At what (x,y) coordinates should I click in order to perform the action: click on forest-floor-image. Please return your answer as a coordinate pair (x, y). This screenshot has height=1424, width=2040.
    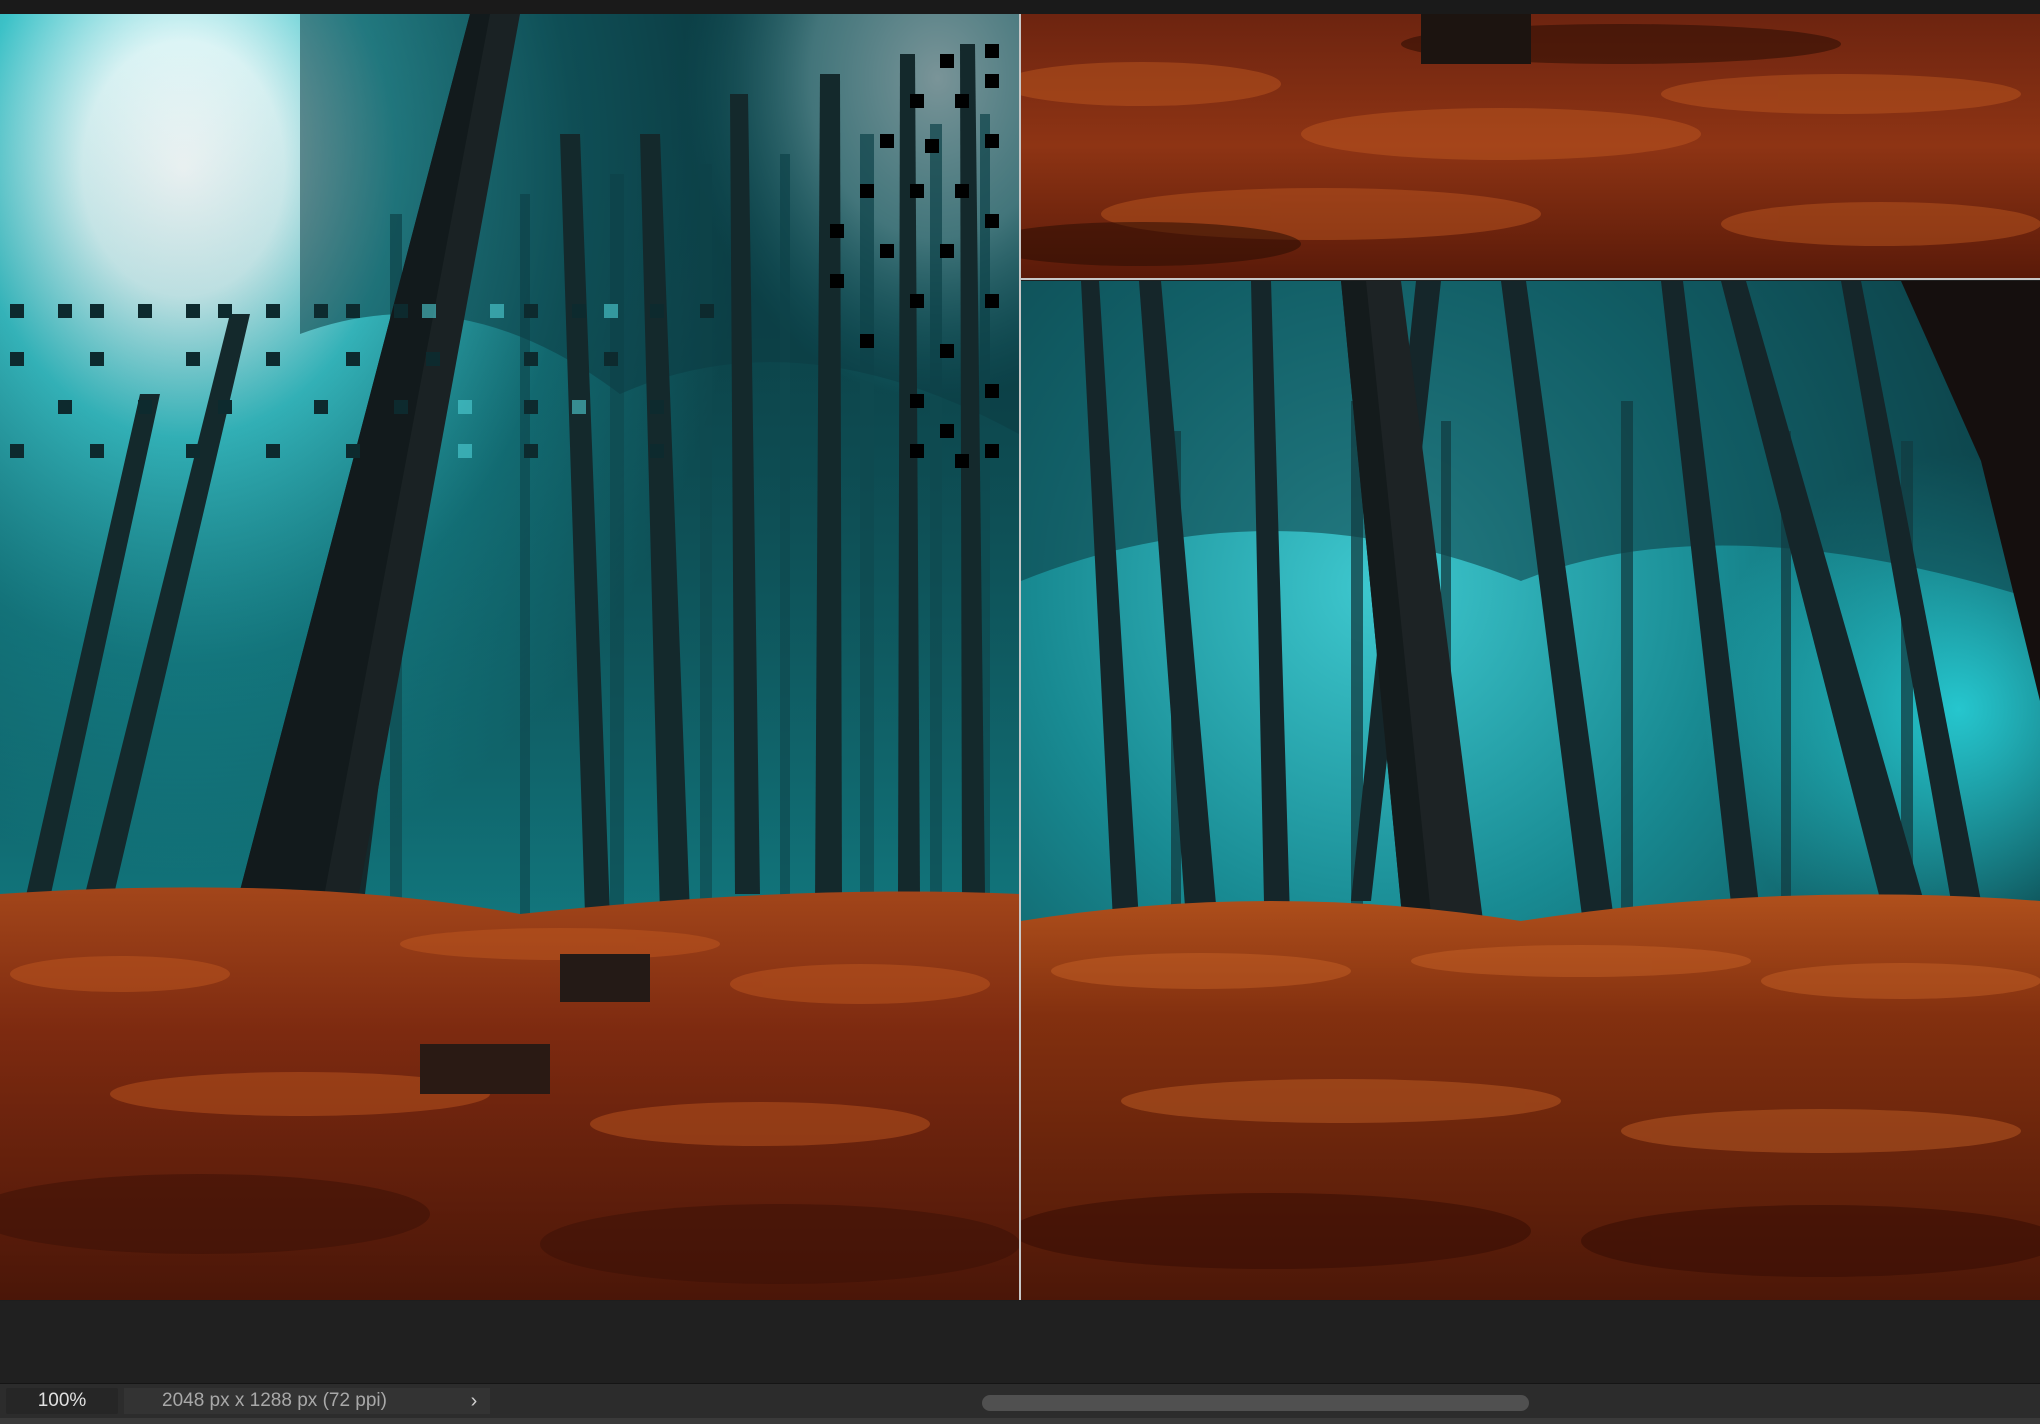
    Looking at the image, I should click on (1530, 146).